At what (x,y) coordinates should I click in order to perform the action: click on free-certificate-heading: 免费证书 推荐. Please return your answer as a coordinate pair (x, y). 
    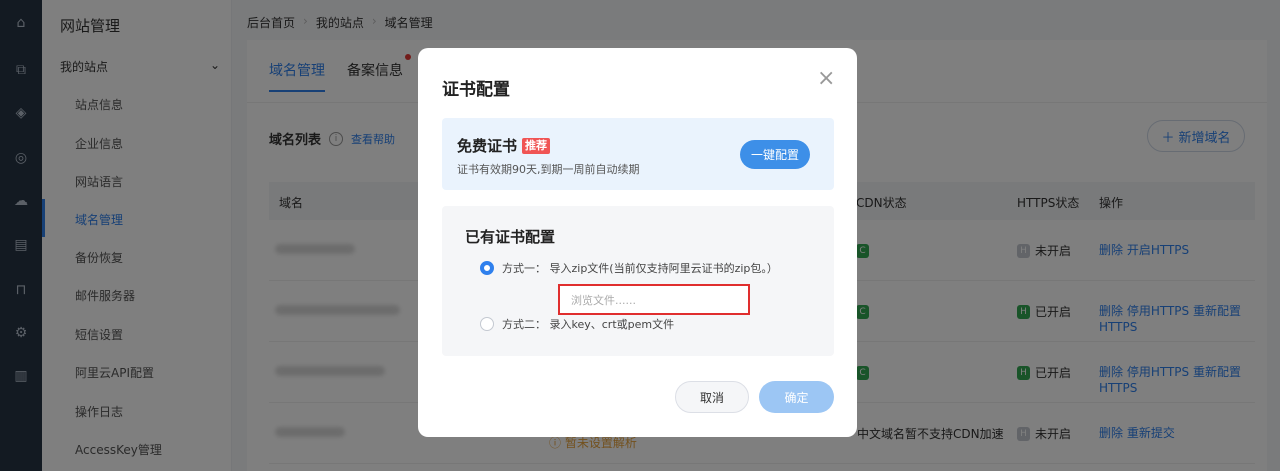
    Looking at the image, I should click on (504, 145).